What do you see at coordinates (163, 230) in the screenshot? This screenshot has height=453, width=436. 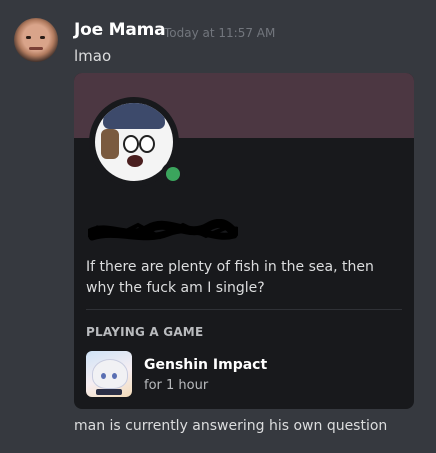 I see `redacted-username-scribble` at bounding box center [163, 230].